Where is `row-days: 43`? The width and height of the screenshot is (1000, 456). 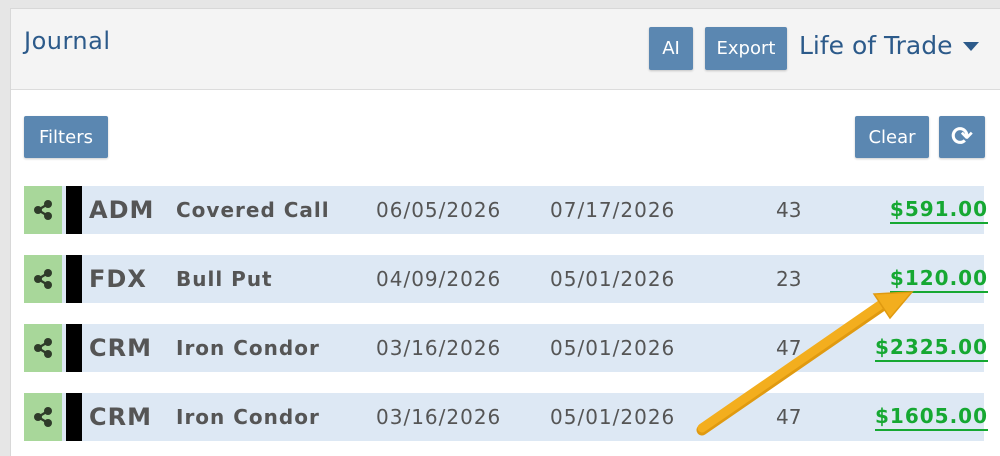 row-days: 43 is located at coordinates (789, 210).